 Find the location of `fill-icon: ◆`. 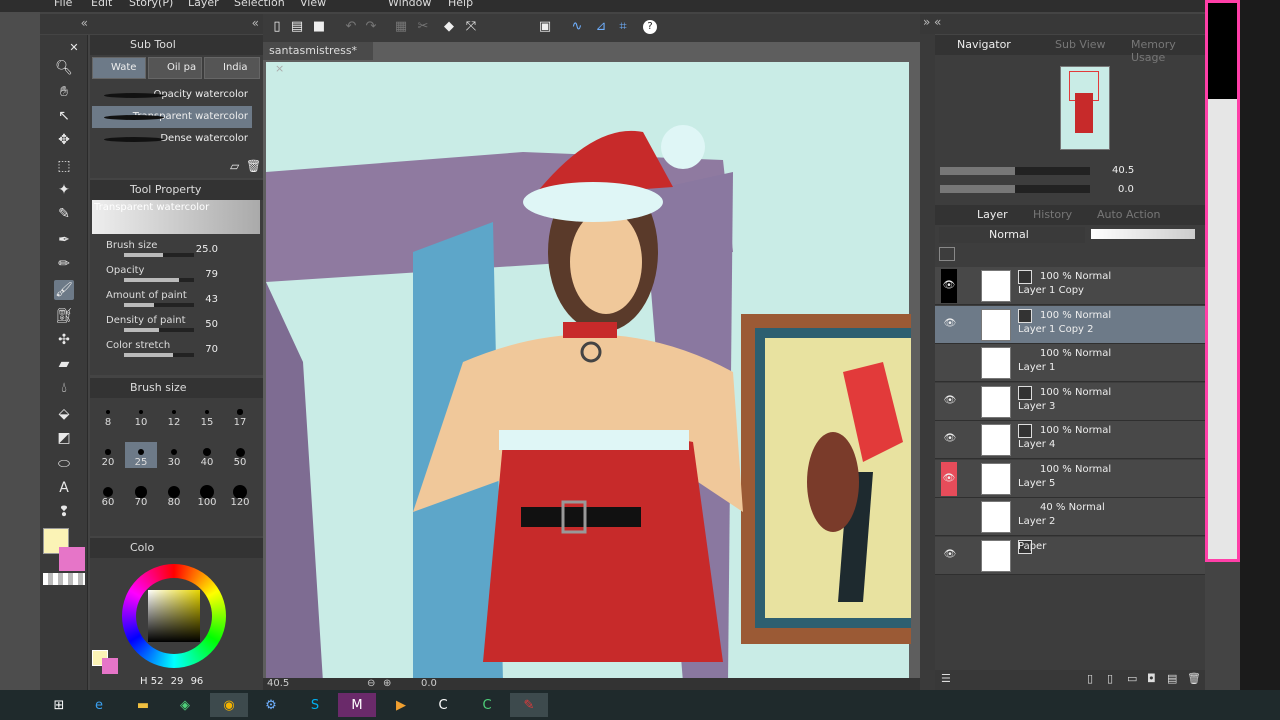

fill-icon: ◆ is located at coordinates (449, 27).